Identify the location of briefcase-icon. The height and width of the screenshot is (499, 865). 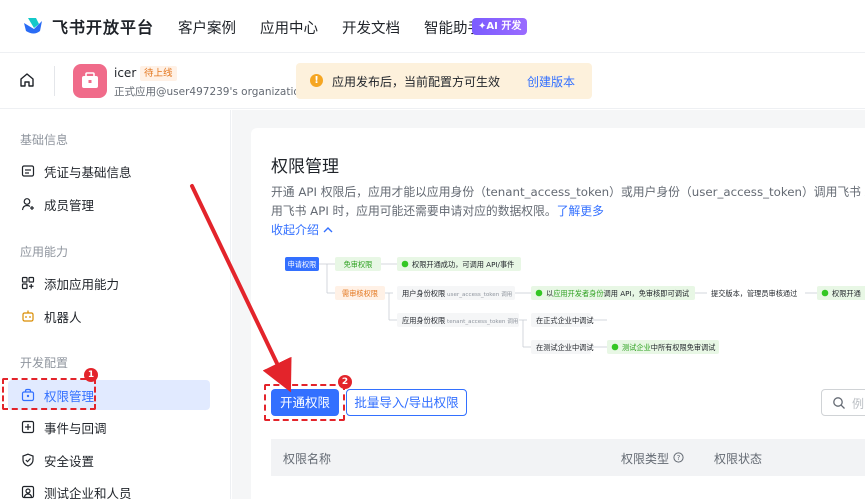
(90, 80).